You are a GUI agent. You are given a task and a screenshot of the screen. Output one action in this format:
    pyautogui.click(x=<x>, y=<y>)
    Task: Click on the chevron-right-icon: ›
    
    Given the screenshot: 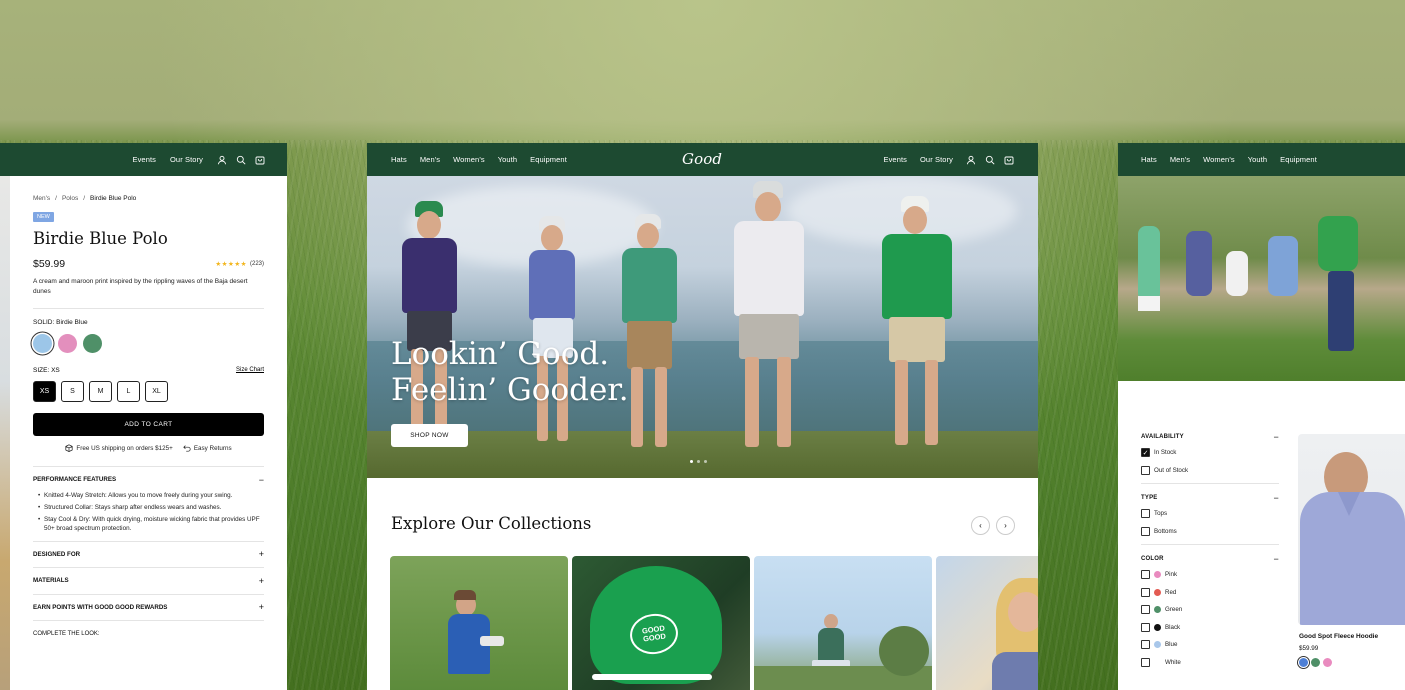 What is the action you would take?
    pyautogui.click(x=1005, y=525)
    